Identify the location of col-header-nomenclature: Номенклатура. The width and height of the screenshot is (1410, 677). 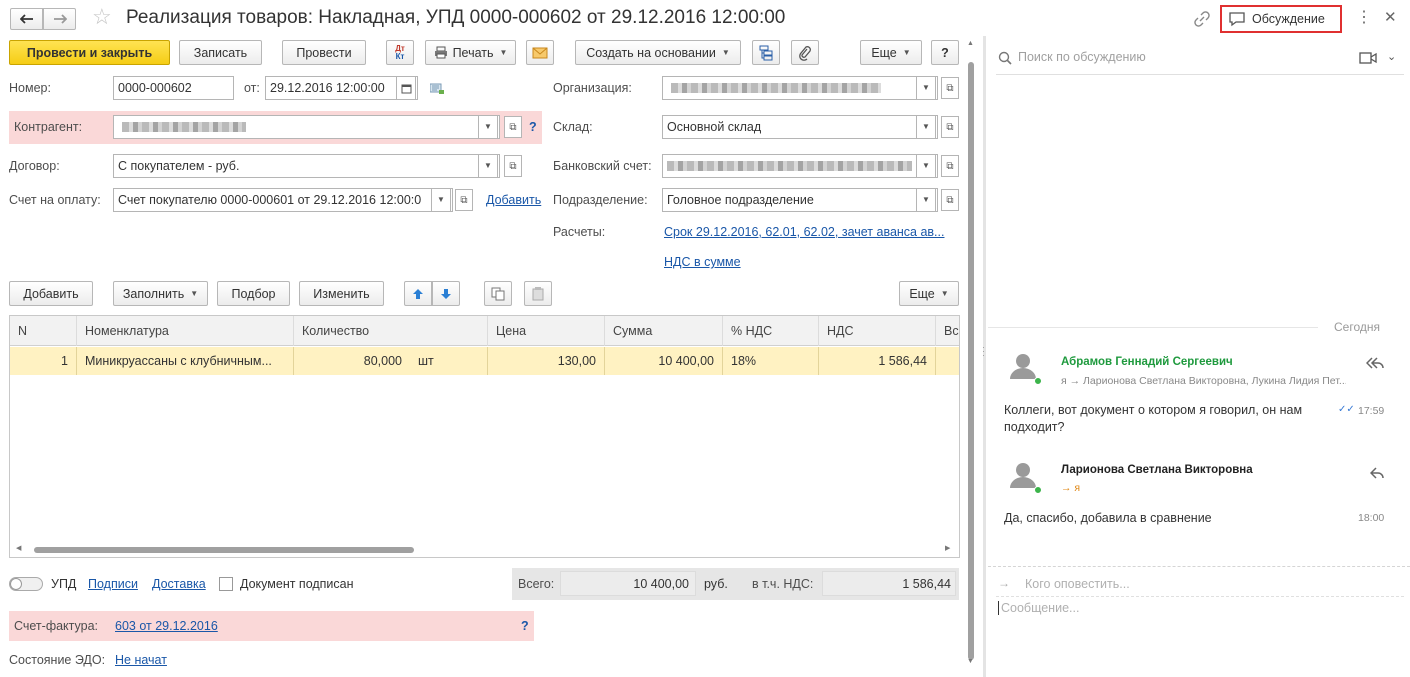
(185, 331).